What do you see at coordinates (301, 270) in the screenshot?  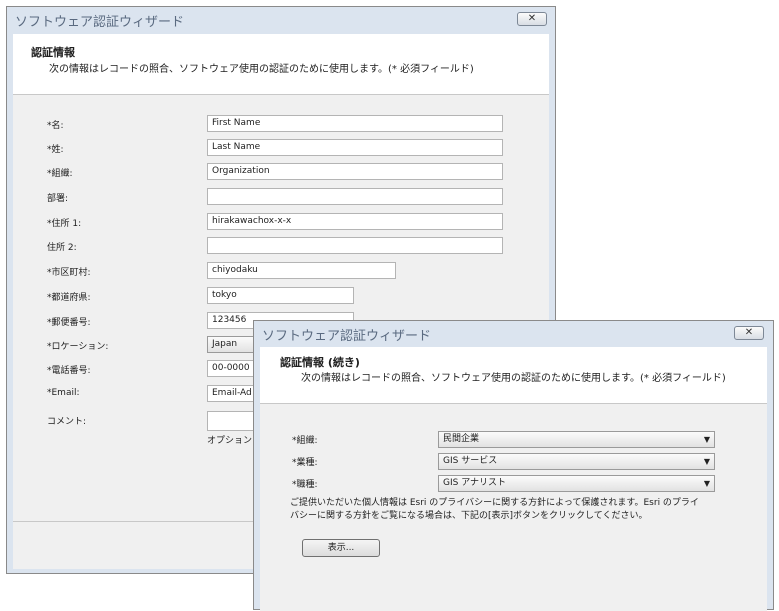 I see `city-field: chiyodaku` at bounding box center [301, 270].